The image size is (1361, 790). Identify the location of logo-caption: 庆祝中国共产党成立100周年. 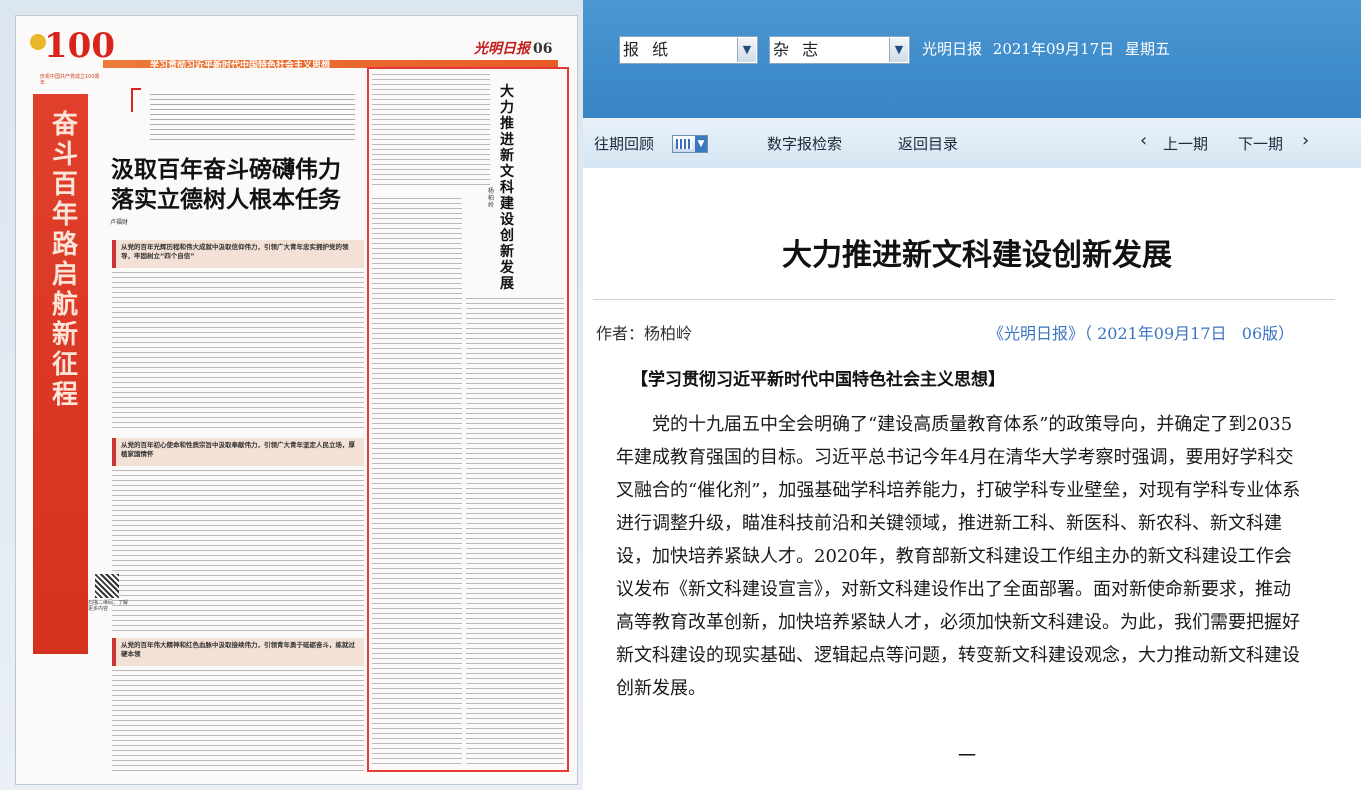
(70, 80).